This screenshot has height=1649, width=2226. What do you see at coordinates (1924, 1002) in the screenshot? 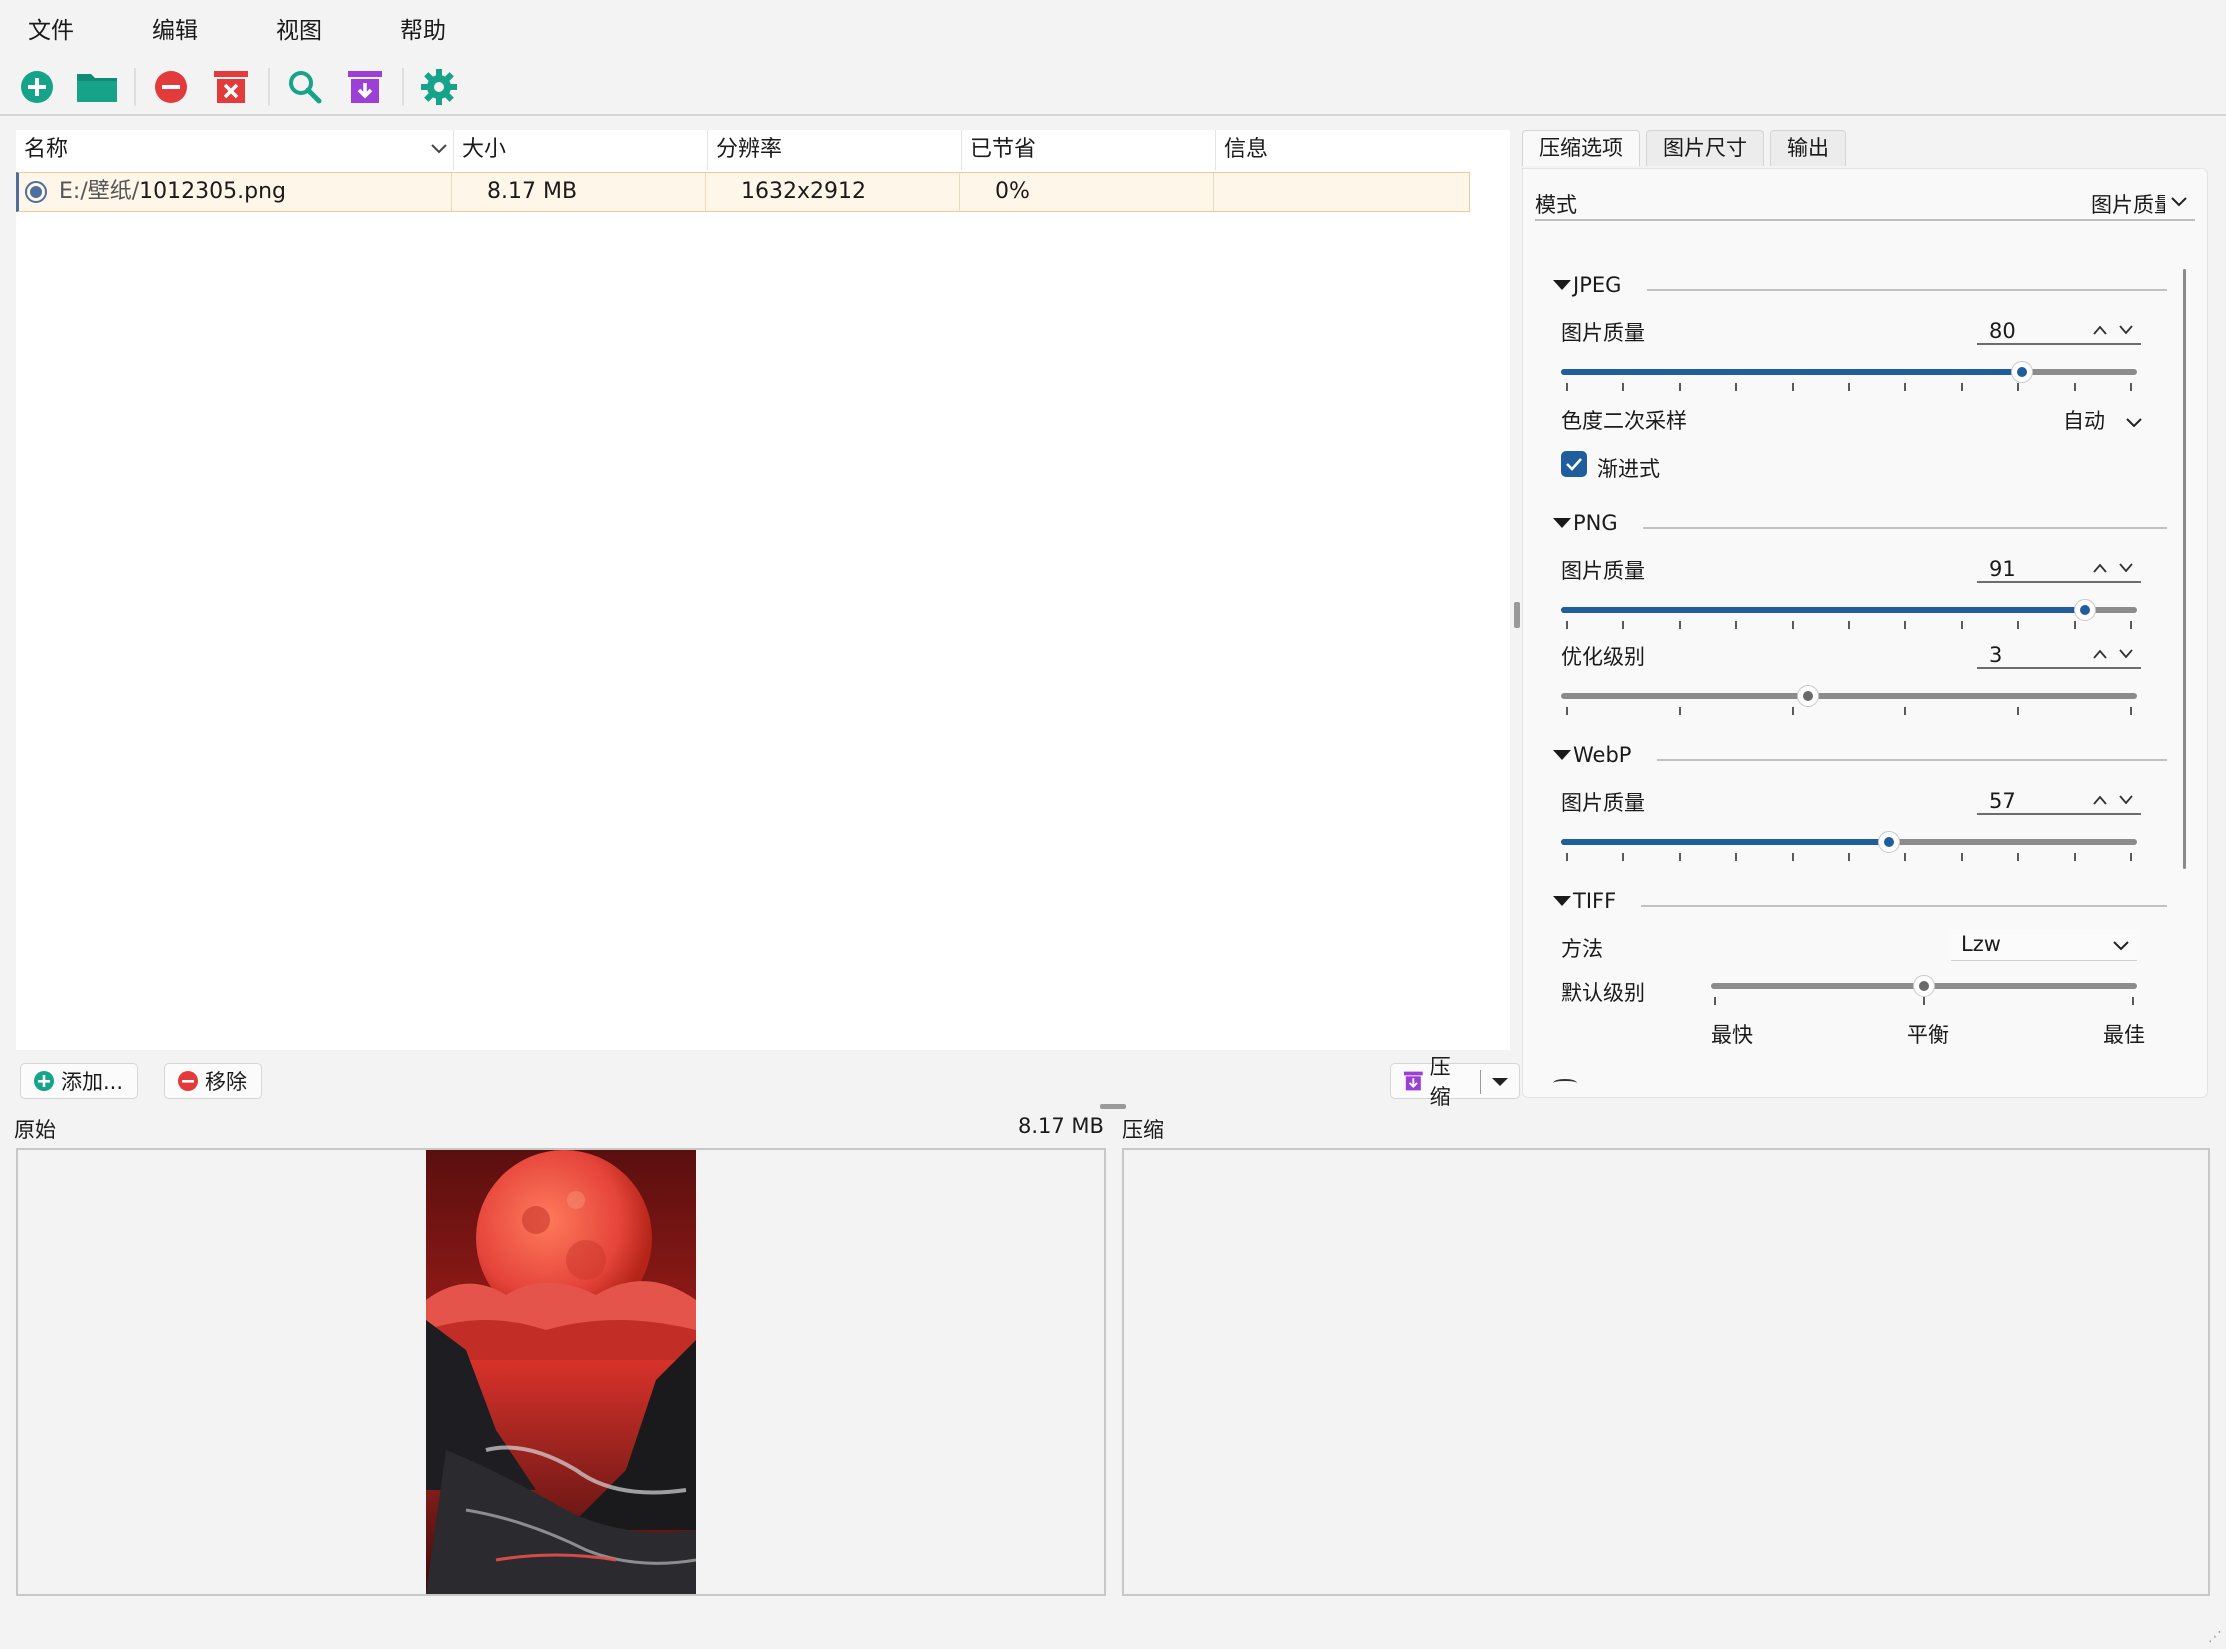
I see `slider-ticks` at bounding box center [1924, 1002].